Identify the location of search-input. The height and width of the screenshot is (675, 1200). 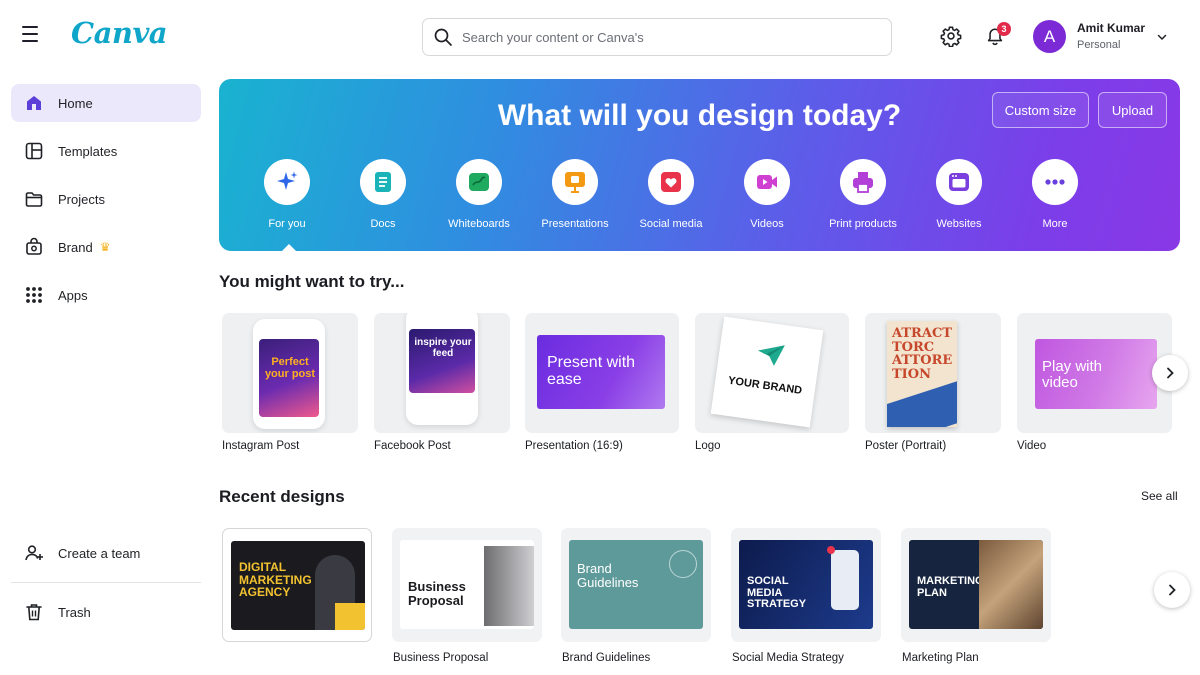
(662, 37).